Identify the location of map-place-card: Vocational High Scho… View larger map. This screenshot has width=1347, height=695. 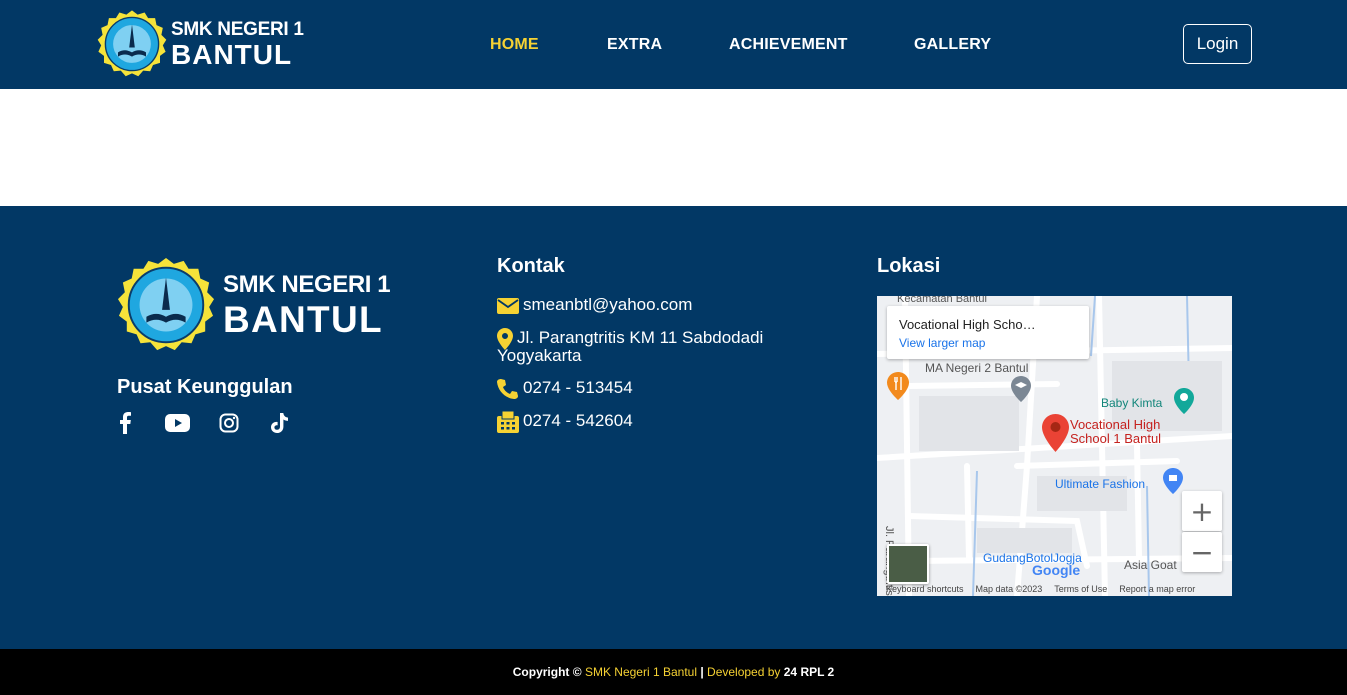
(988, 332).